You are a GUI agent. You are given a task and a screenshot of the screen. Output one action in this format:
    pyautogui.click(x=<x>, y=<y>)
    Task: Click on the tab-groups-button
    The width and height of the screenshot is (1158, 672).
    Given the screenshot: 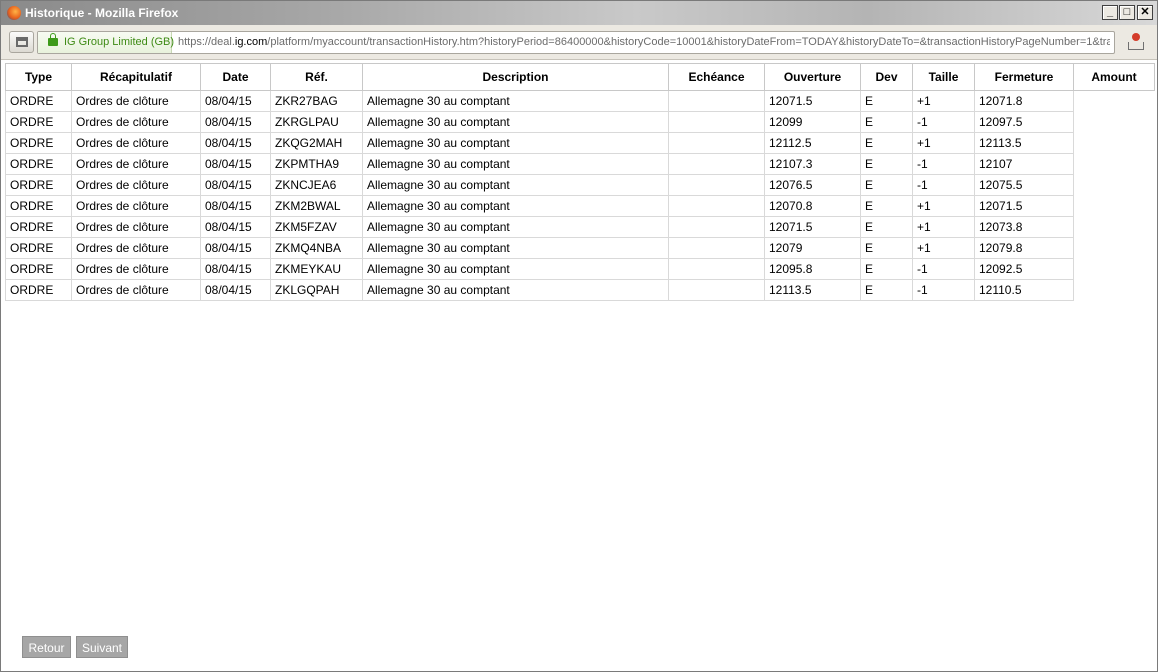 What is the action you would take?
    pyautogui.click(x=21, y=42)
    